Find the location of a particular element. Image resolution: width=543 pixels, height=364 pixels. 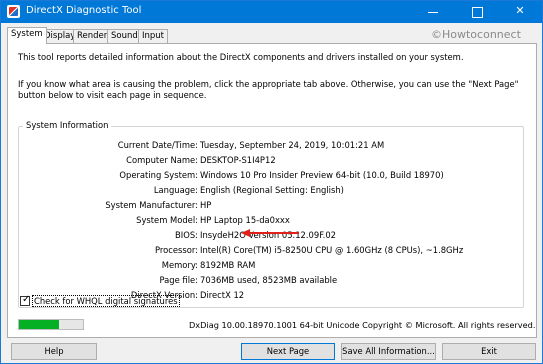

info-label: Processor: is located at coordinates (176, 250).